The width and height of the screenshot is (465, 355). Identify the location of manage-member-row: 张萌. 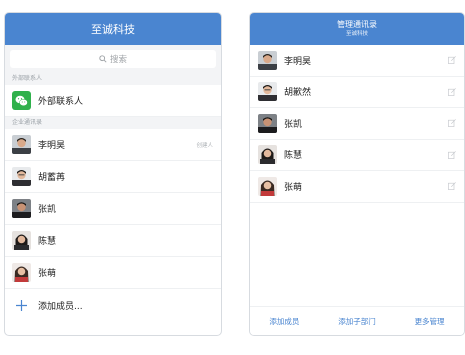
(357, 187).